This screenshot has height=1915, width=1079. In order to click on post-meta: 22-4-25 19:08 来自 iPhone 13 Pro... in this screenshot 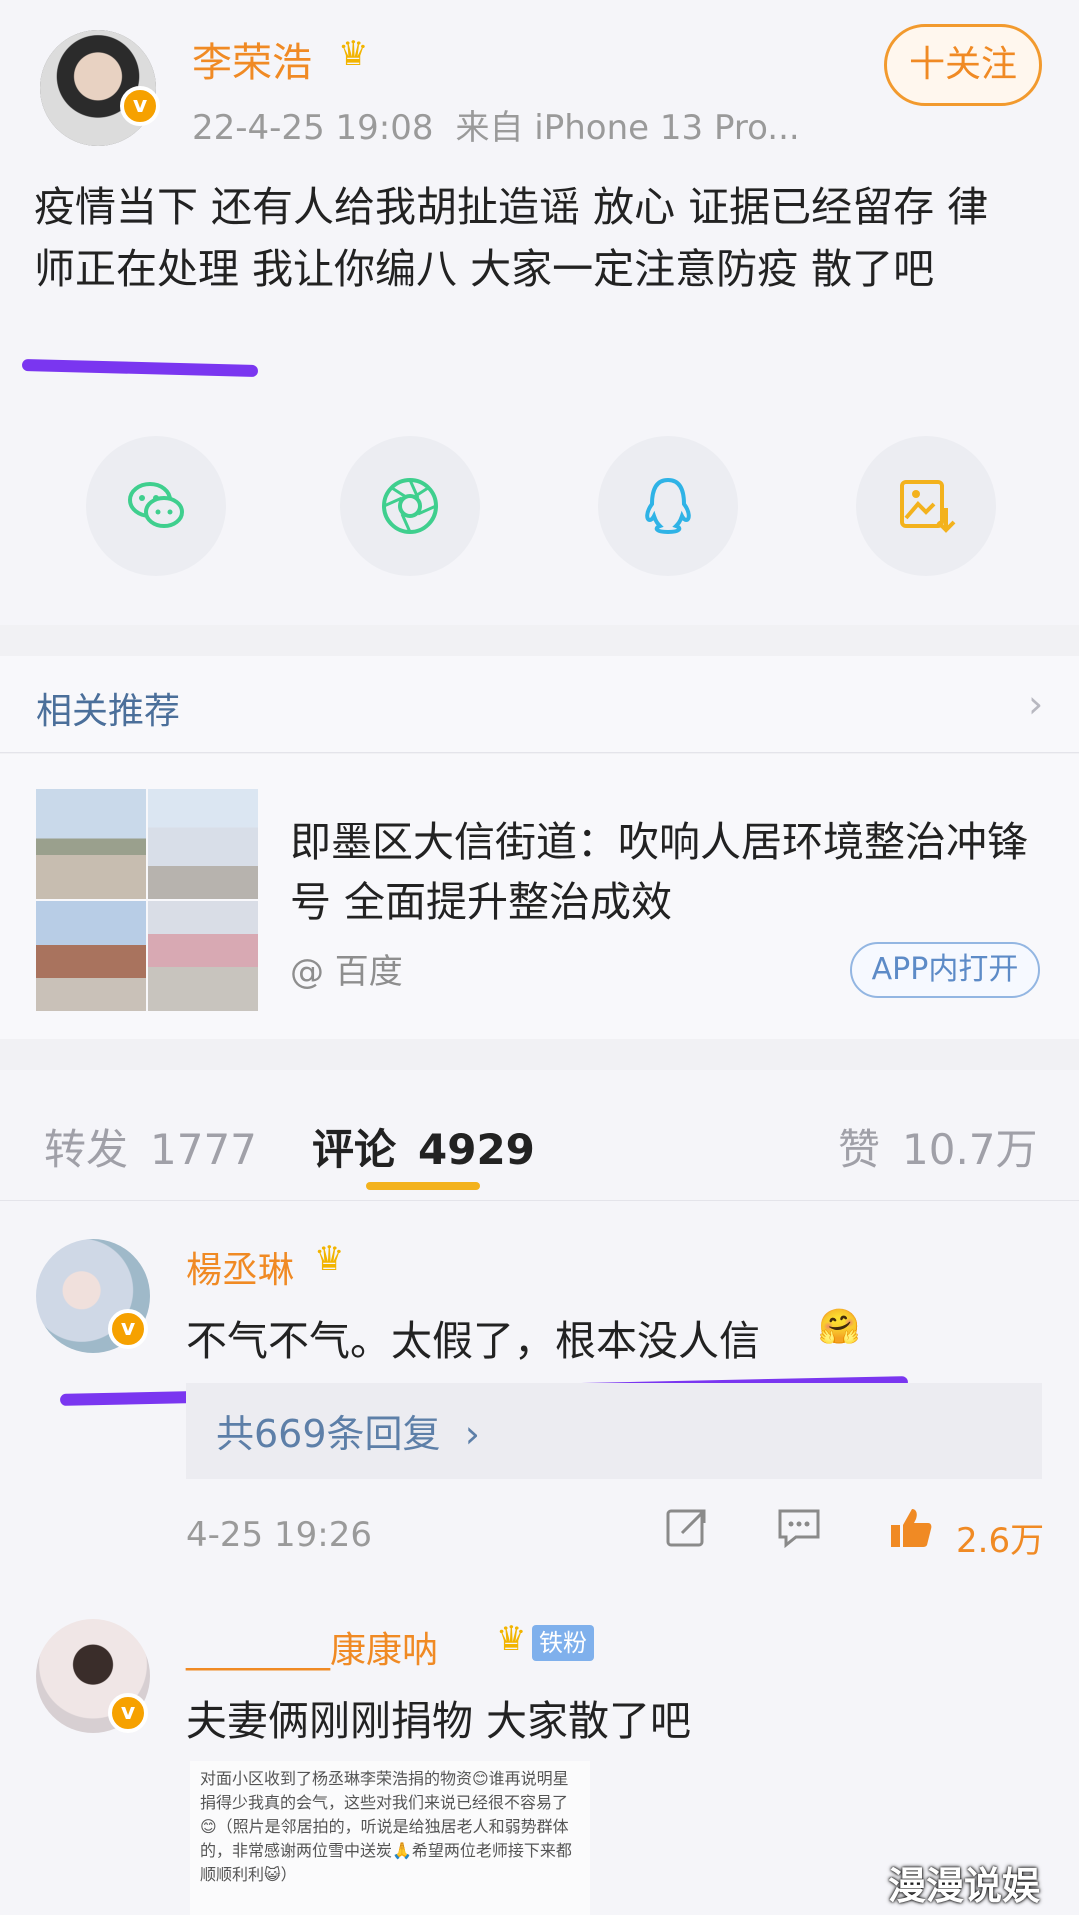, I will do `click(507, 124)`.